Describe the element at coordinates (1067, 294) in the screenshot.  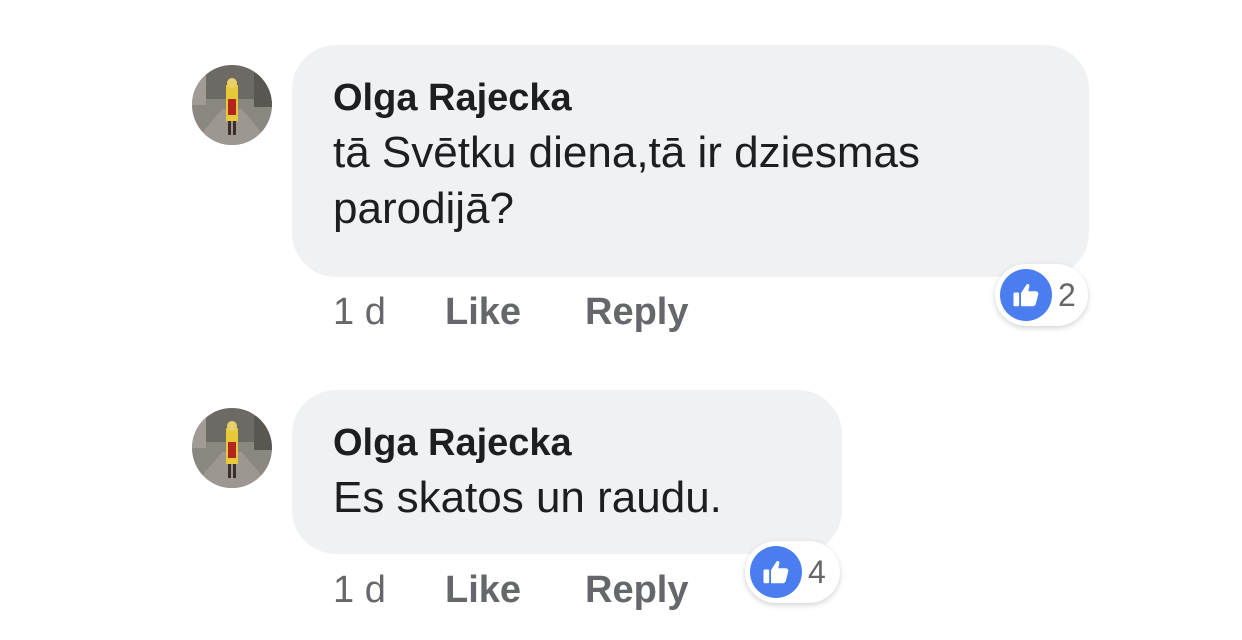
I see `reaction-count: 2` at that location.